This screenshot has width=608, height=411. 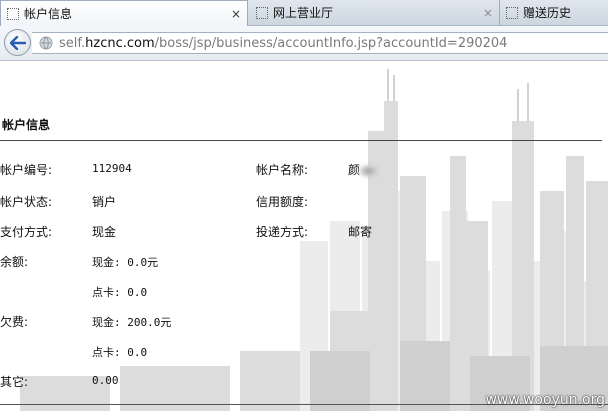 I want to click on other-value: 0.00, so click(x=105, y=380).